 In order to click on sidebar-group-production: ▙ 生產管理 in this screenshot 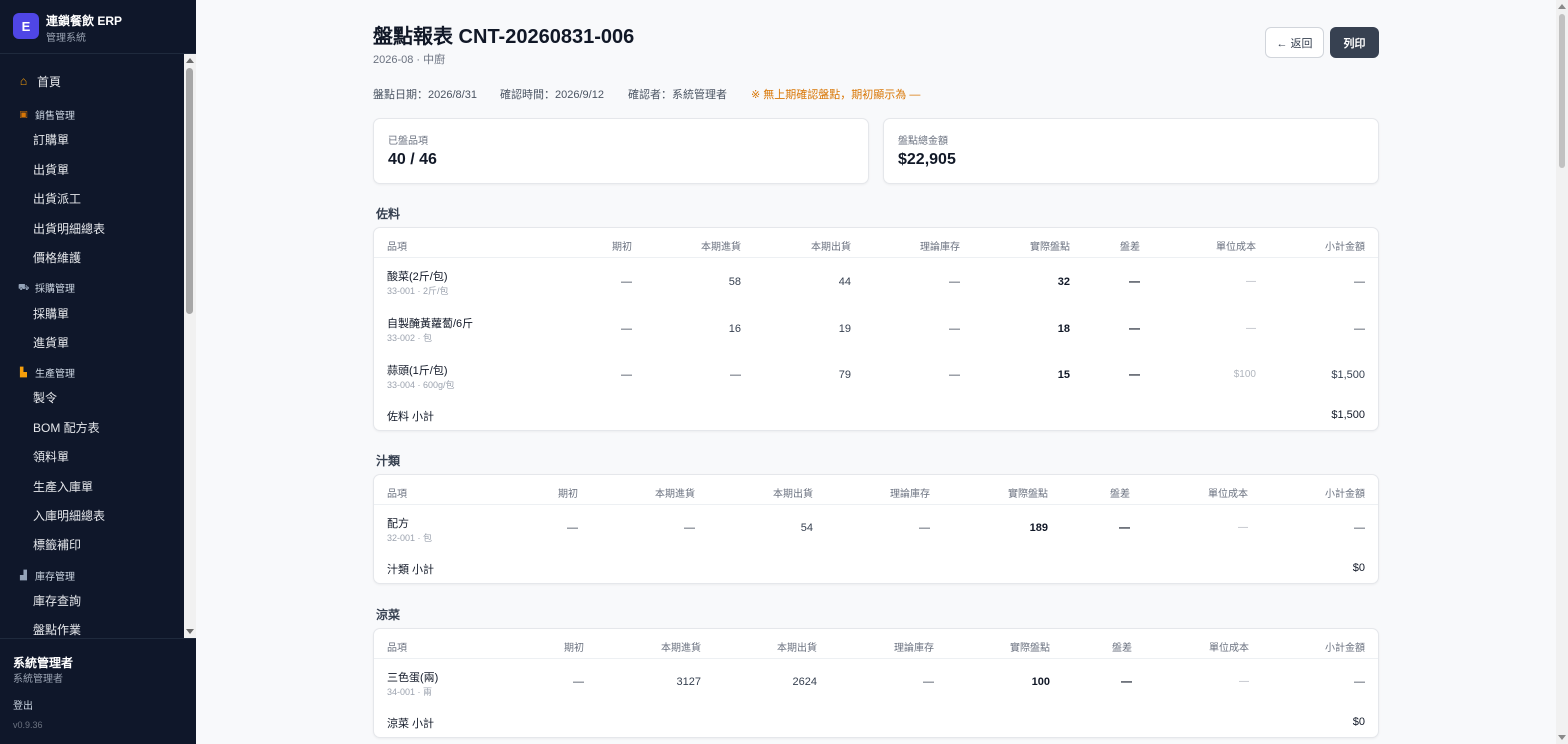, I will do `click(46, 372)`.